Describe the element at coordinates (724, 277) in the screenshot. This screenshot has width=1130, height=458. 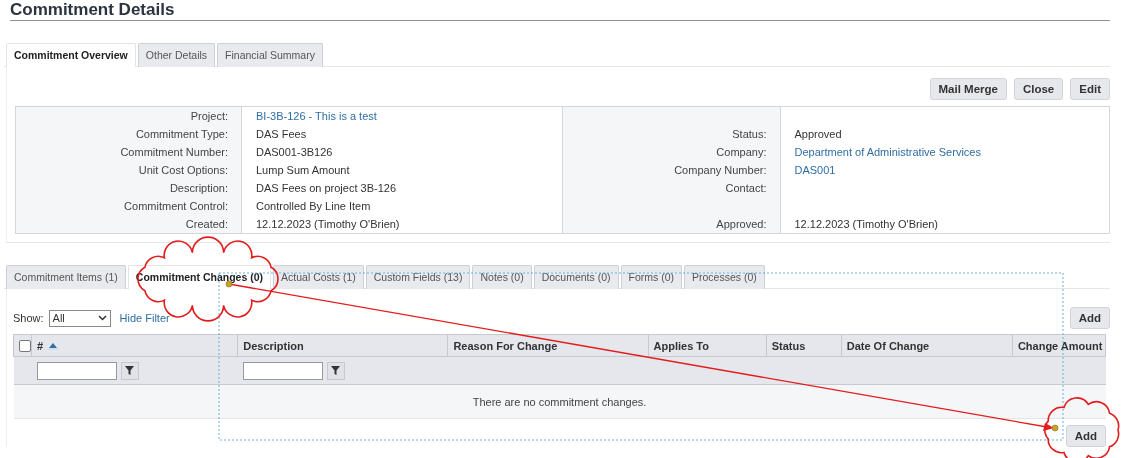
I see `tab: Processes (0)` at that location.